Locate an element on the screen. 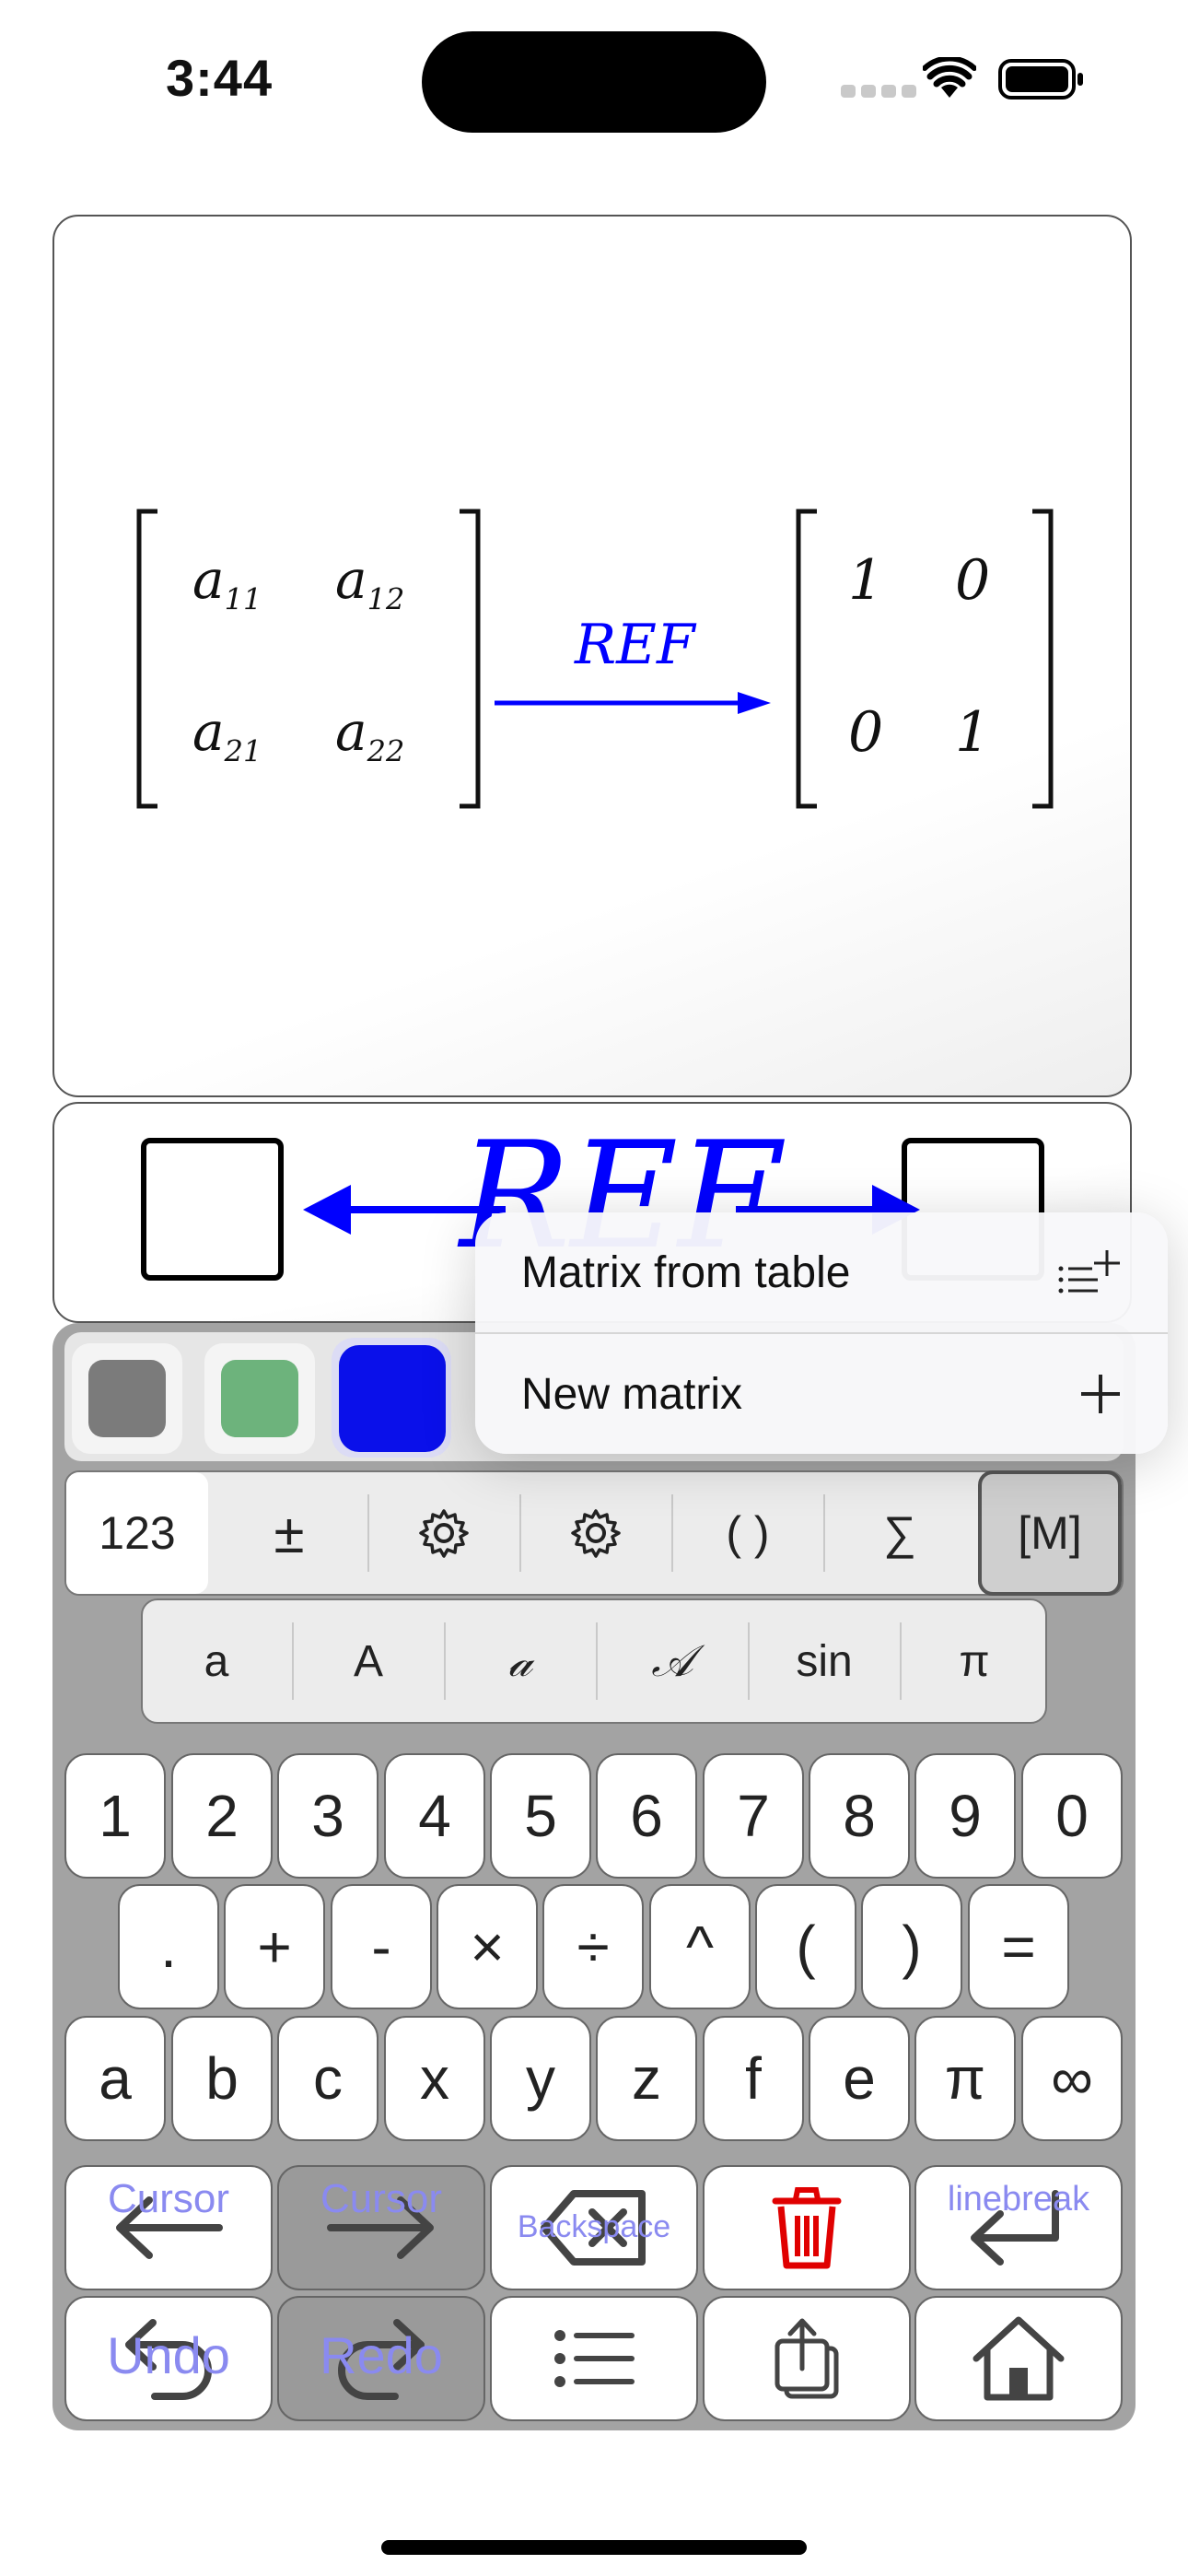  key-2: 2 is located at coordinates (222, 1816).